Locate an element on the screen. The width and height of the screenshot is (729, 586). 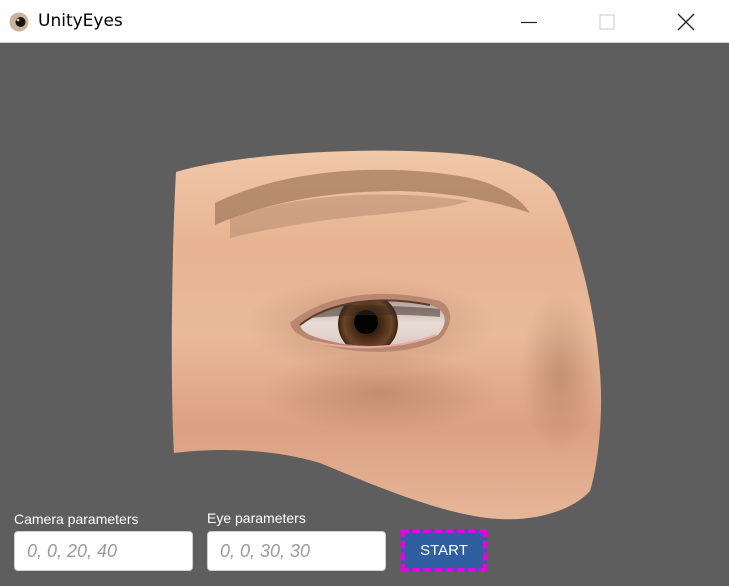
window-title: UnityEyes is located at coordinates (80, 21).